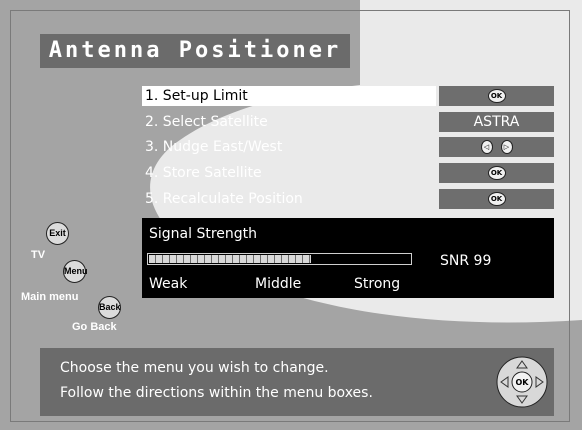 The width and height of the screenshot is (582, 430). I want to click on menu-item-setup-limit: 1. Set-up Limit OK, so click(348, 96).